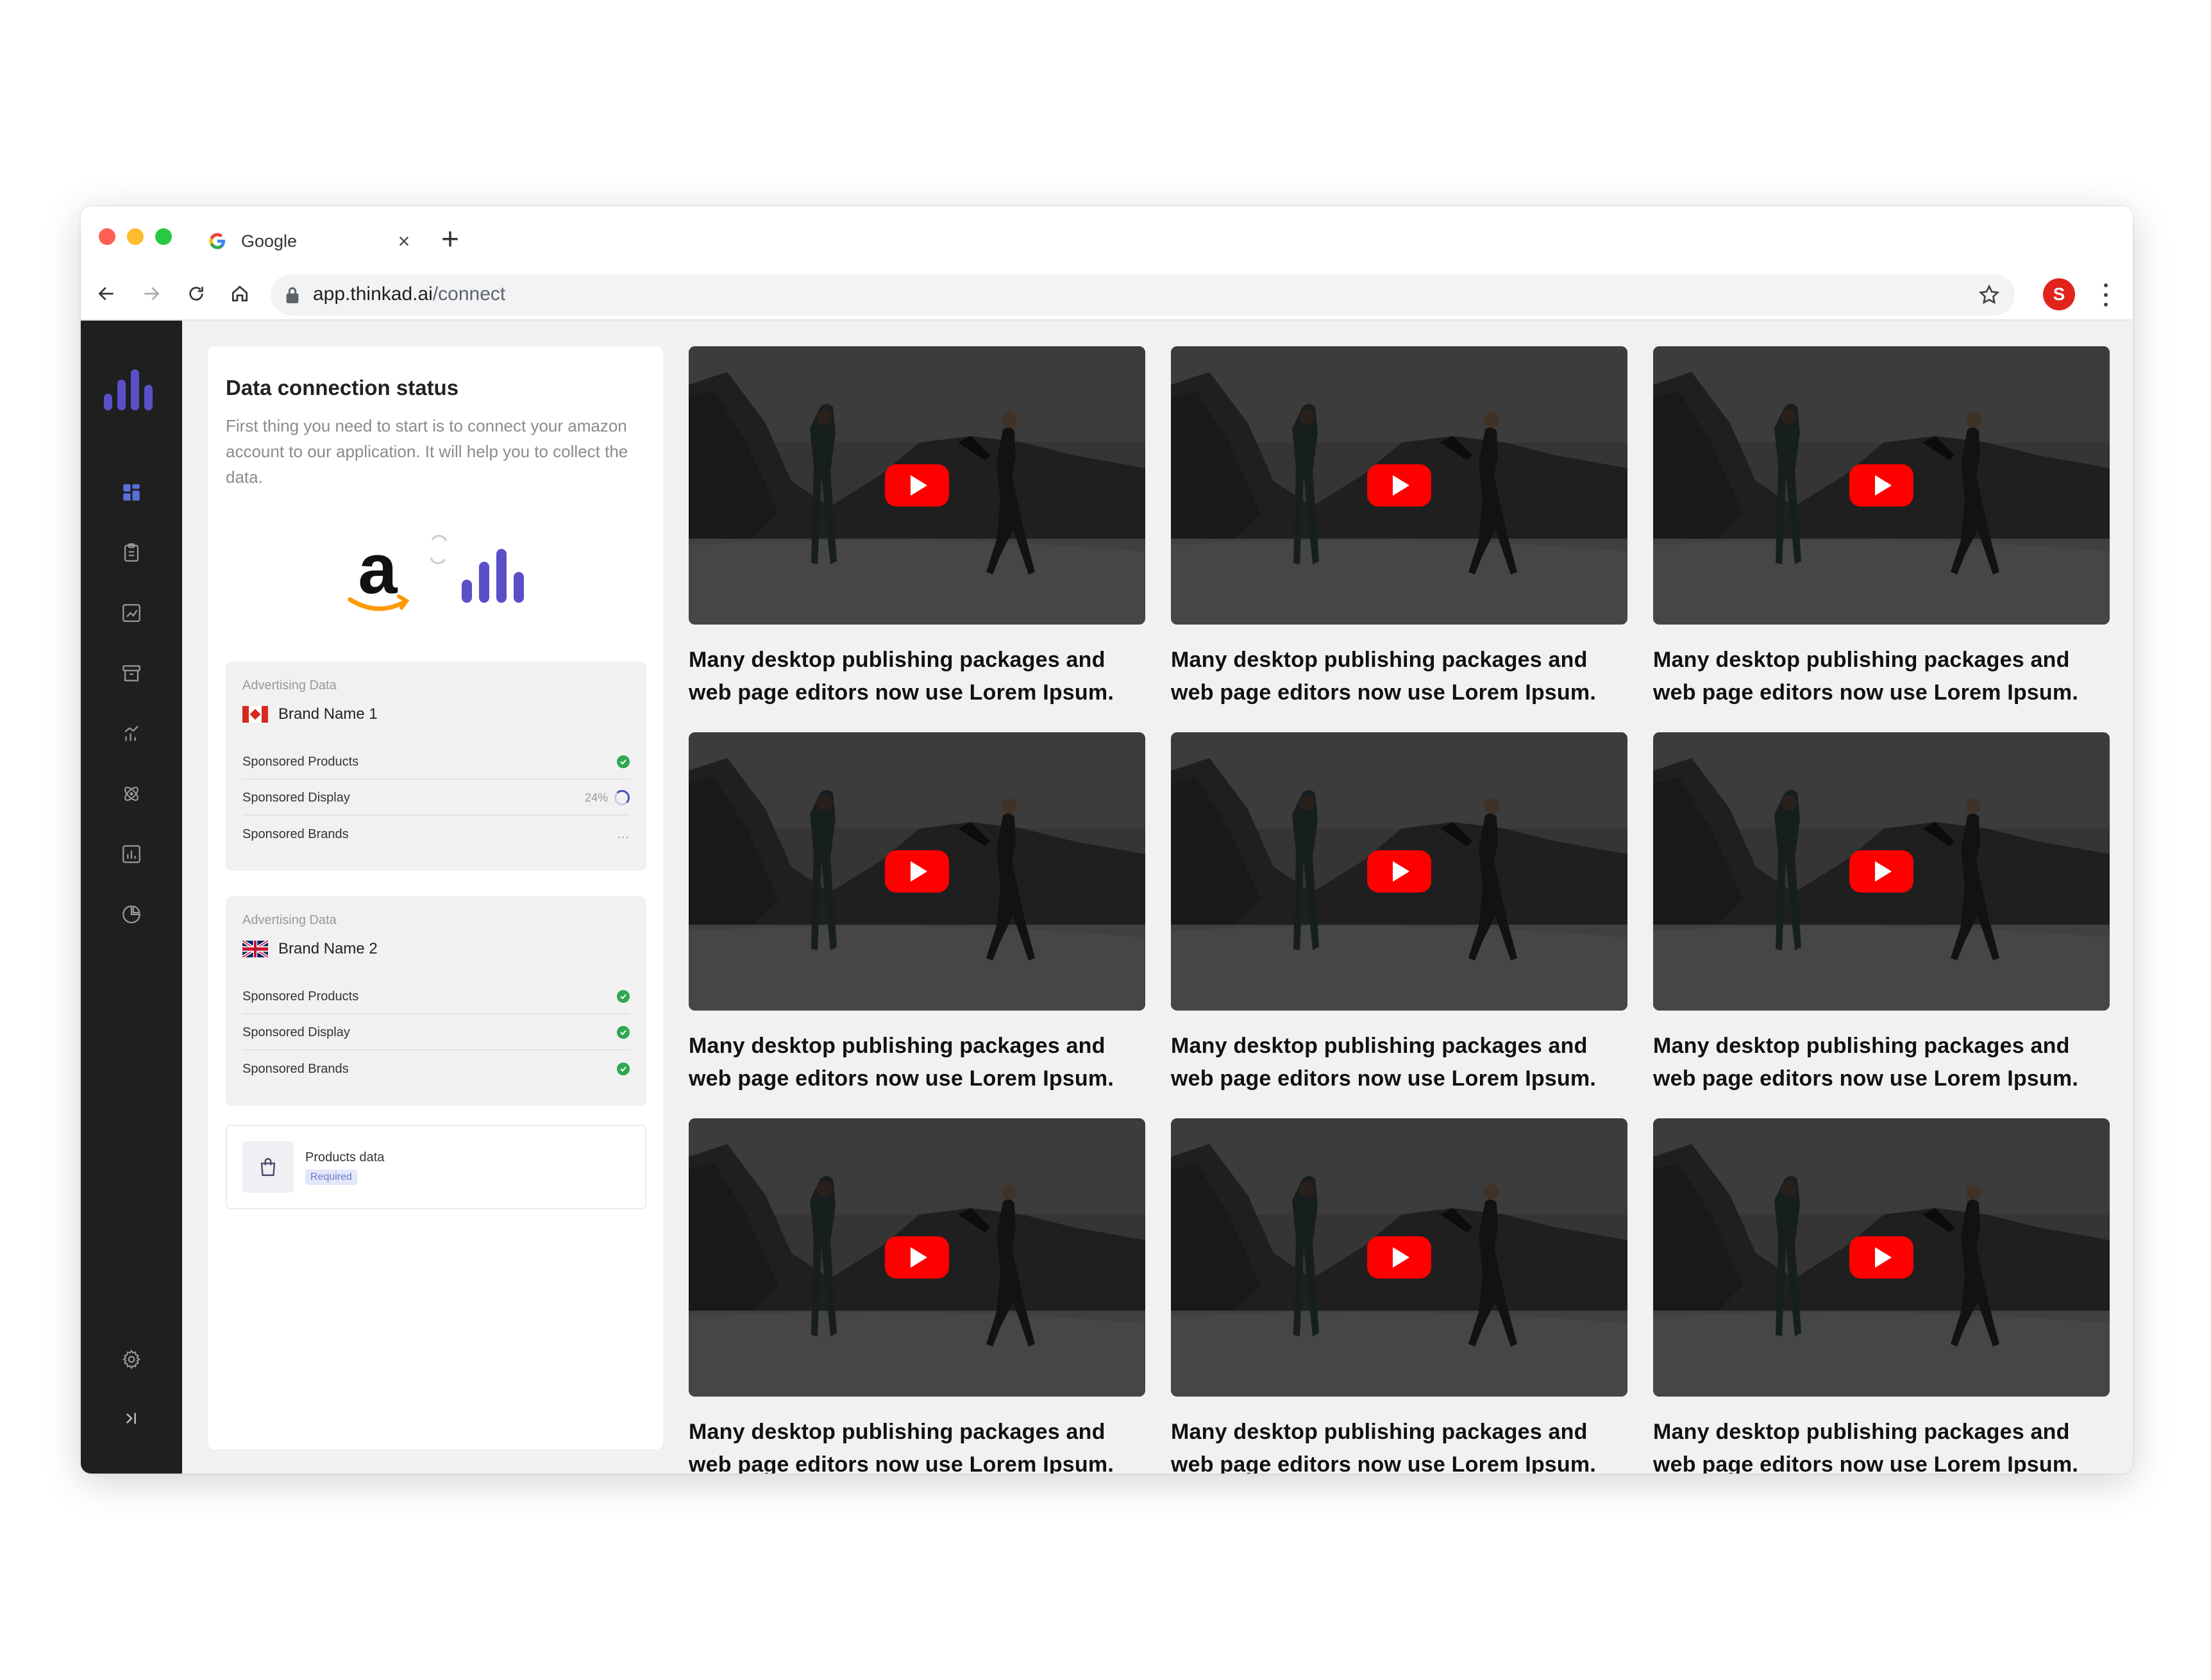 The image size is (2211, 1680). I want to click on url-text: app.thinkad.ai/connect, so click(409, 294).